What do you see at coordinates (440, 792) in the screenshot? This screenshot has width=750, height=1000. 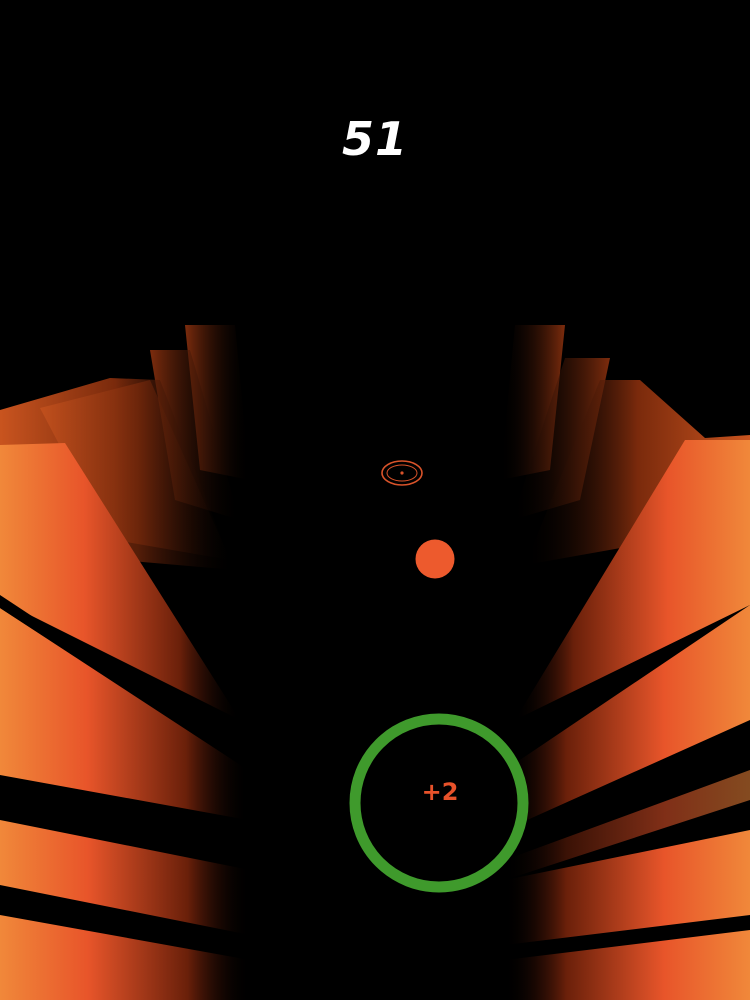 I see `target-bonus-label: +2` at bounding box center [440, 792].